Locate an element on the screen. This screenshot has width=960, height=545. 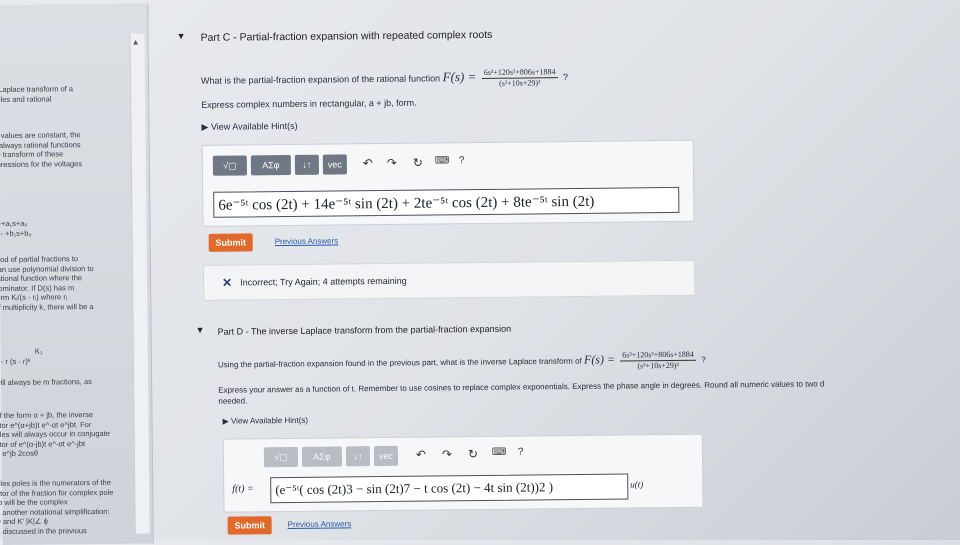
part-d-collapse-icon: ▼ is located at coordinates (200, 330).